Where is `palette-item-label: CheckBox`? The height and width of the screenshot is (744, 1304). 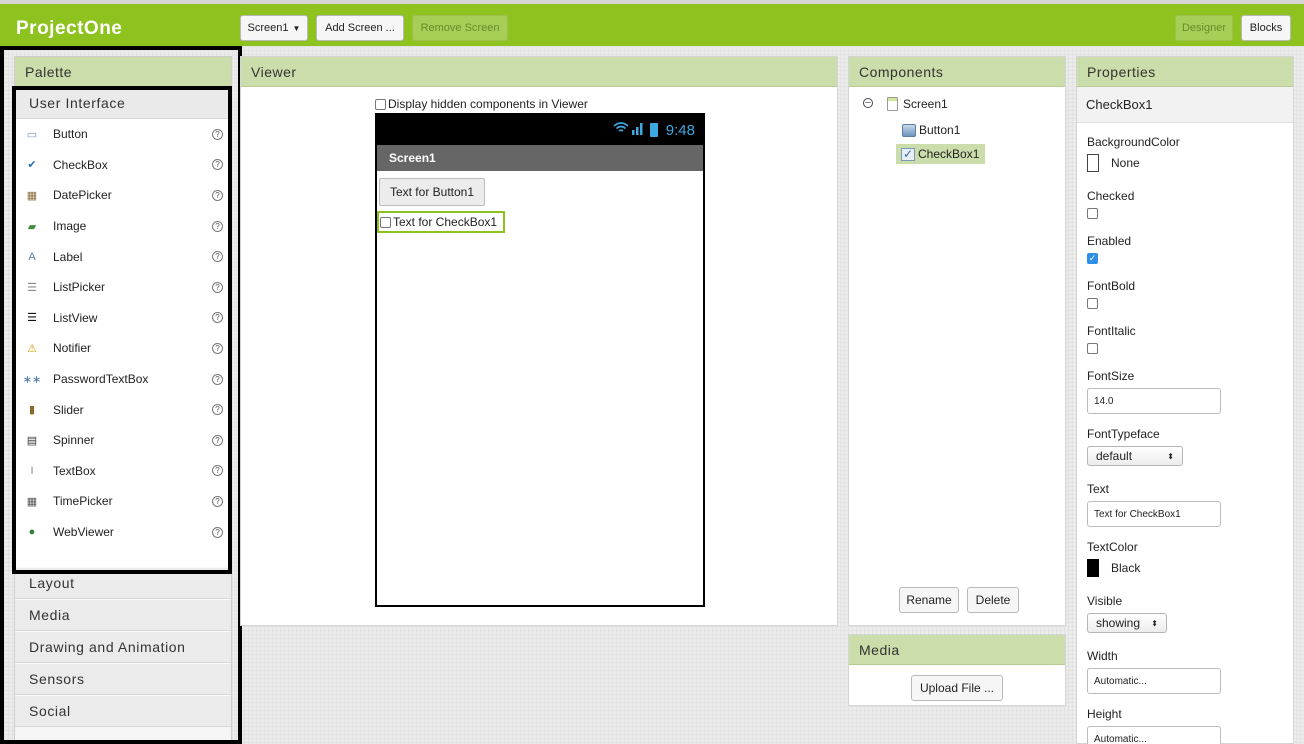 palette-item-label: CheckBox is located at coordinates (80, 164).